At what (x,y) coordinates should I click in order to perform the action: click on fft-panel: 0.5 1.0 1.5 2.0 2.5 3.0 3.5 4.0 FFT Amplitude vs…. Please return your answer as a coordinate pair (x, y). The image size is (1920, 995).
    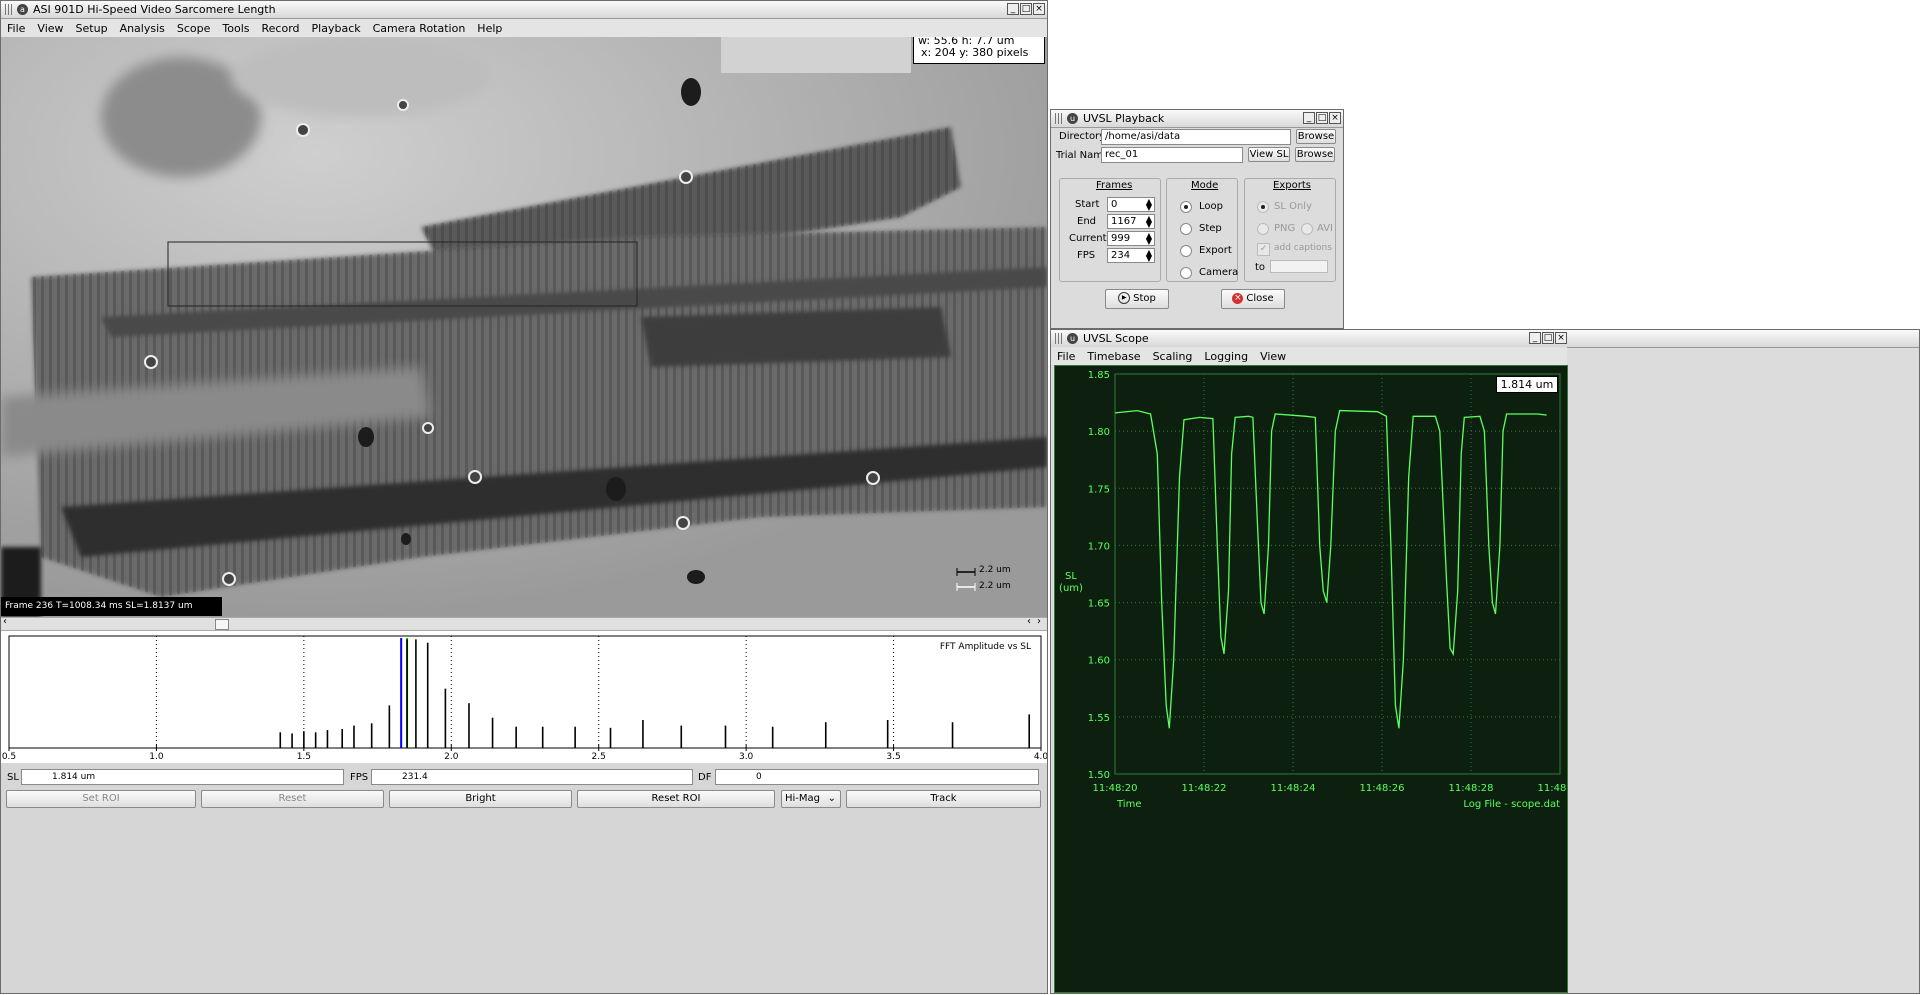
    Looking at the image, I should click on (524, 697).